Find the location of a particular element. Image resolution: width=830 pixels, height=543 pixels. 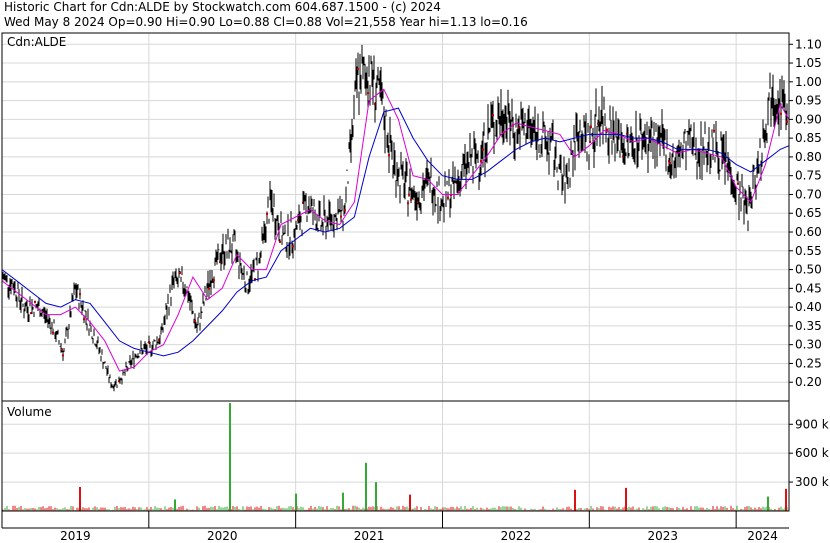

price-tick-label: 0.35 is located at coordinates (808, 326).